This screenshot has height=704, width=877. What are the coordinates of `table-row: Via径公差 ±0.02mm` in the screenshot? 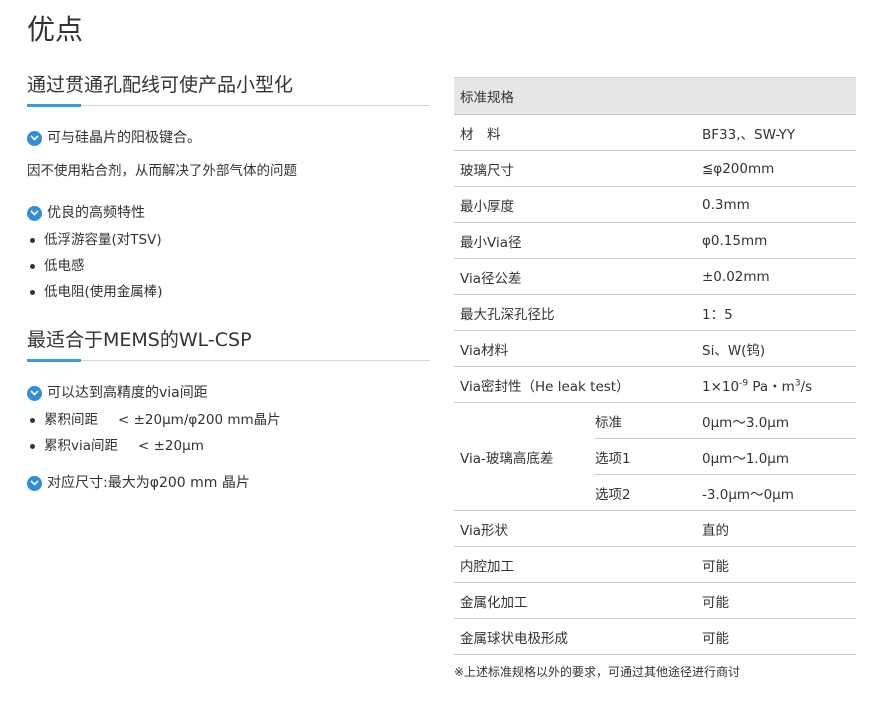 It's located at (655, 276).